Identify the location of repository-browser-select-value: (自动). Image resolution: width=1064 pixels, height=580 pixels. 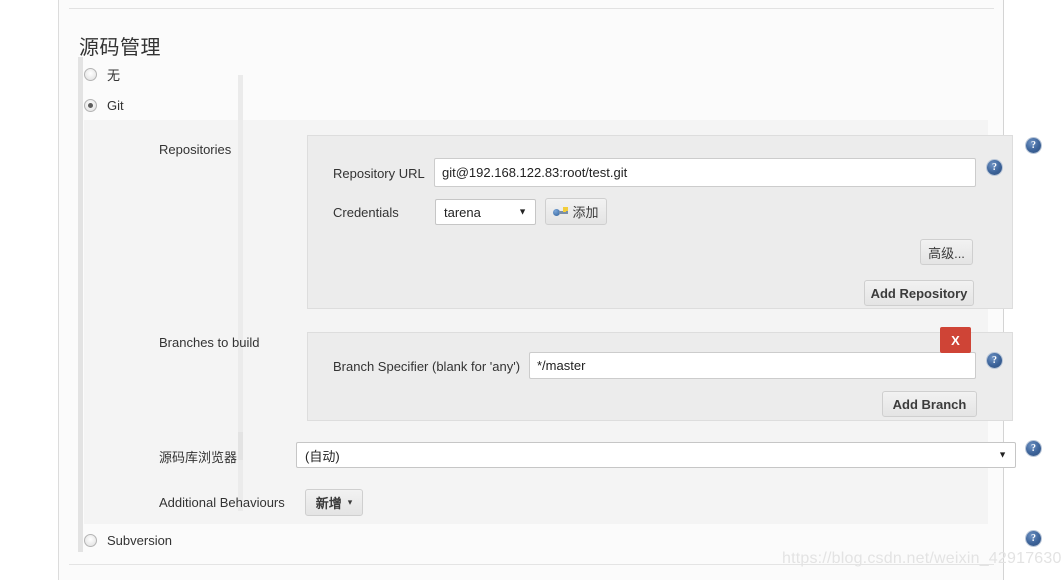
(322, 456).